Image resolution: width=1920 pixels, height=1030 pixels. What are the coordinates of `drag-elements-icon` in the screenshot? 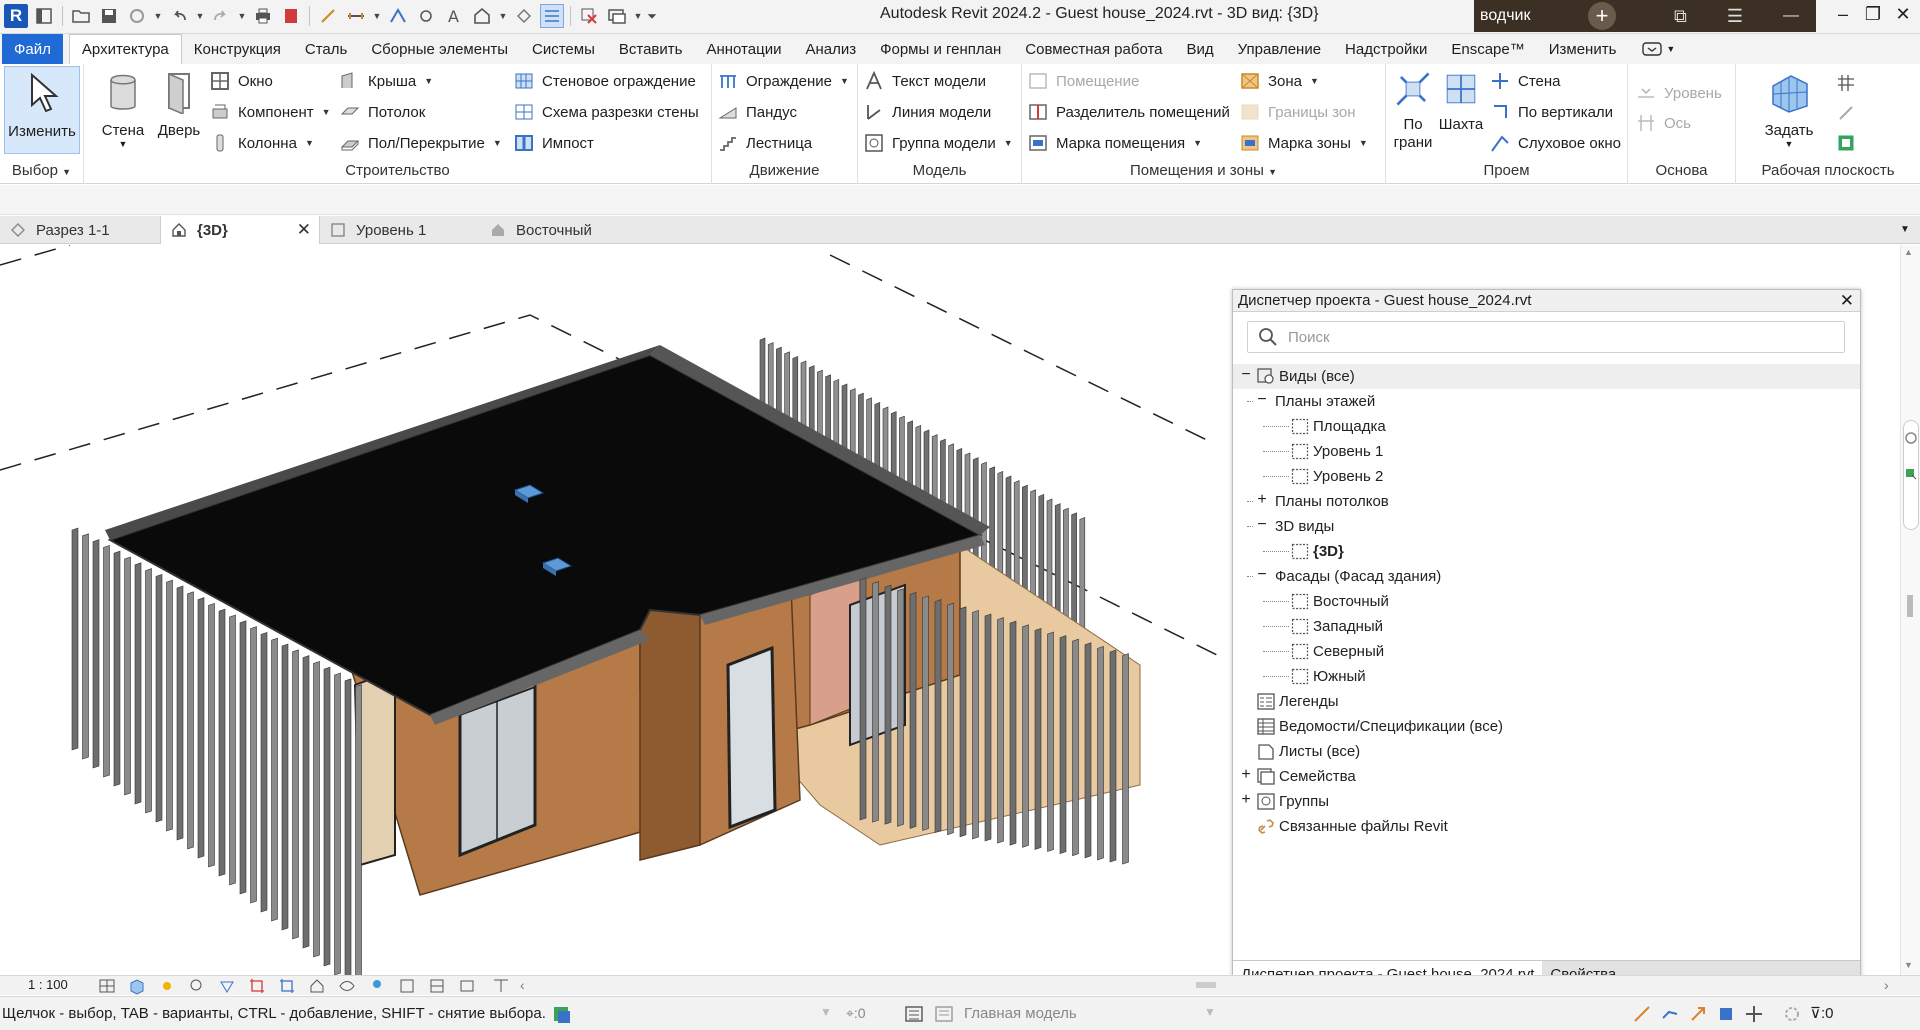 It's located at (1754, 1014).